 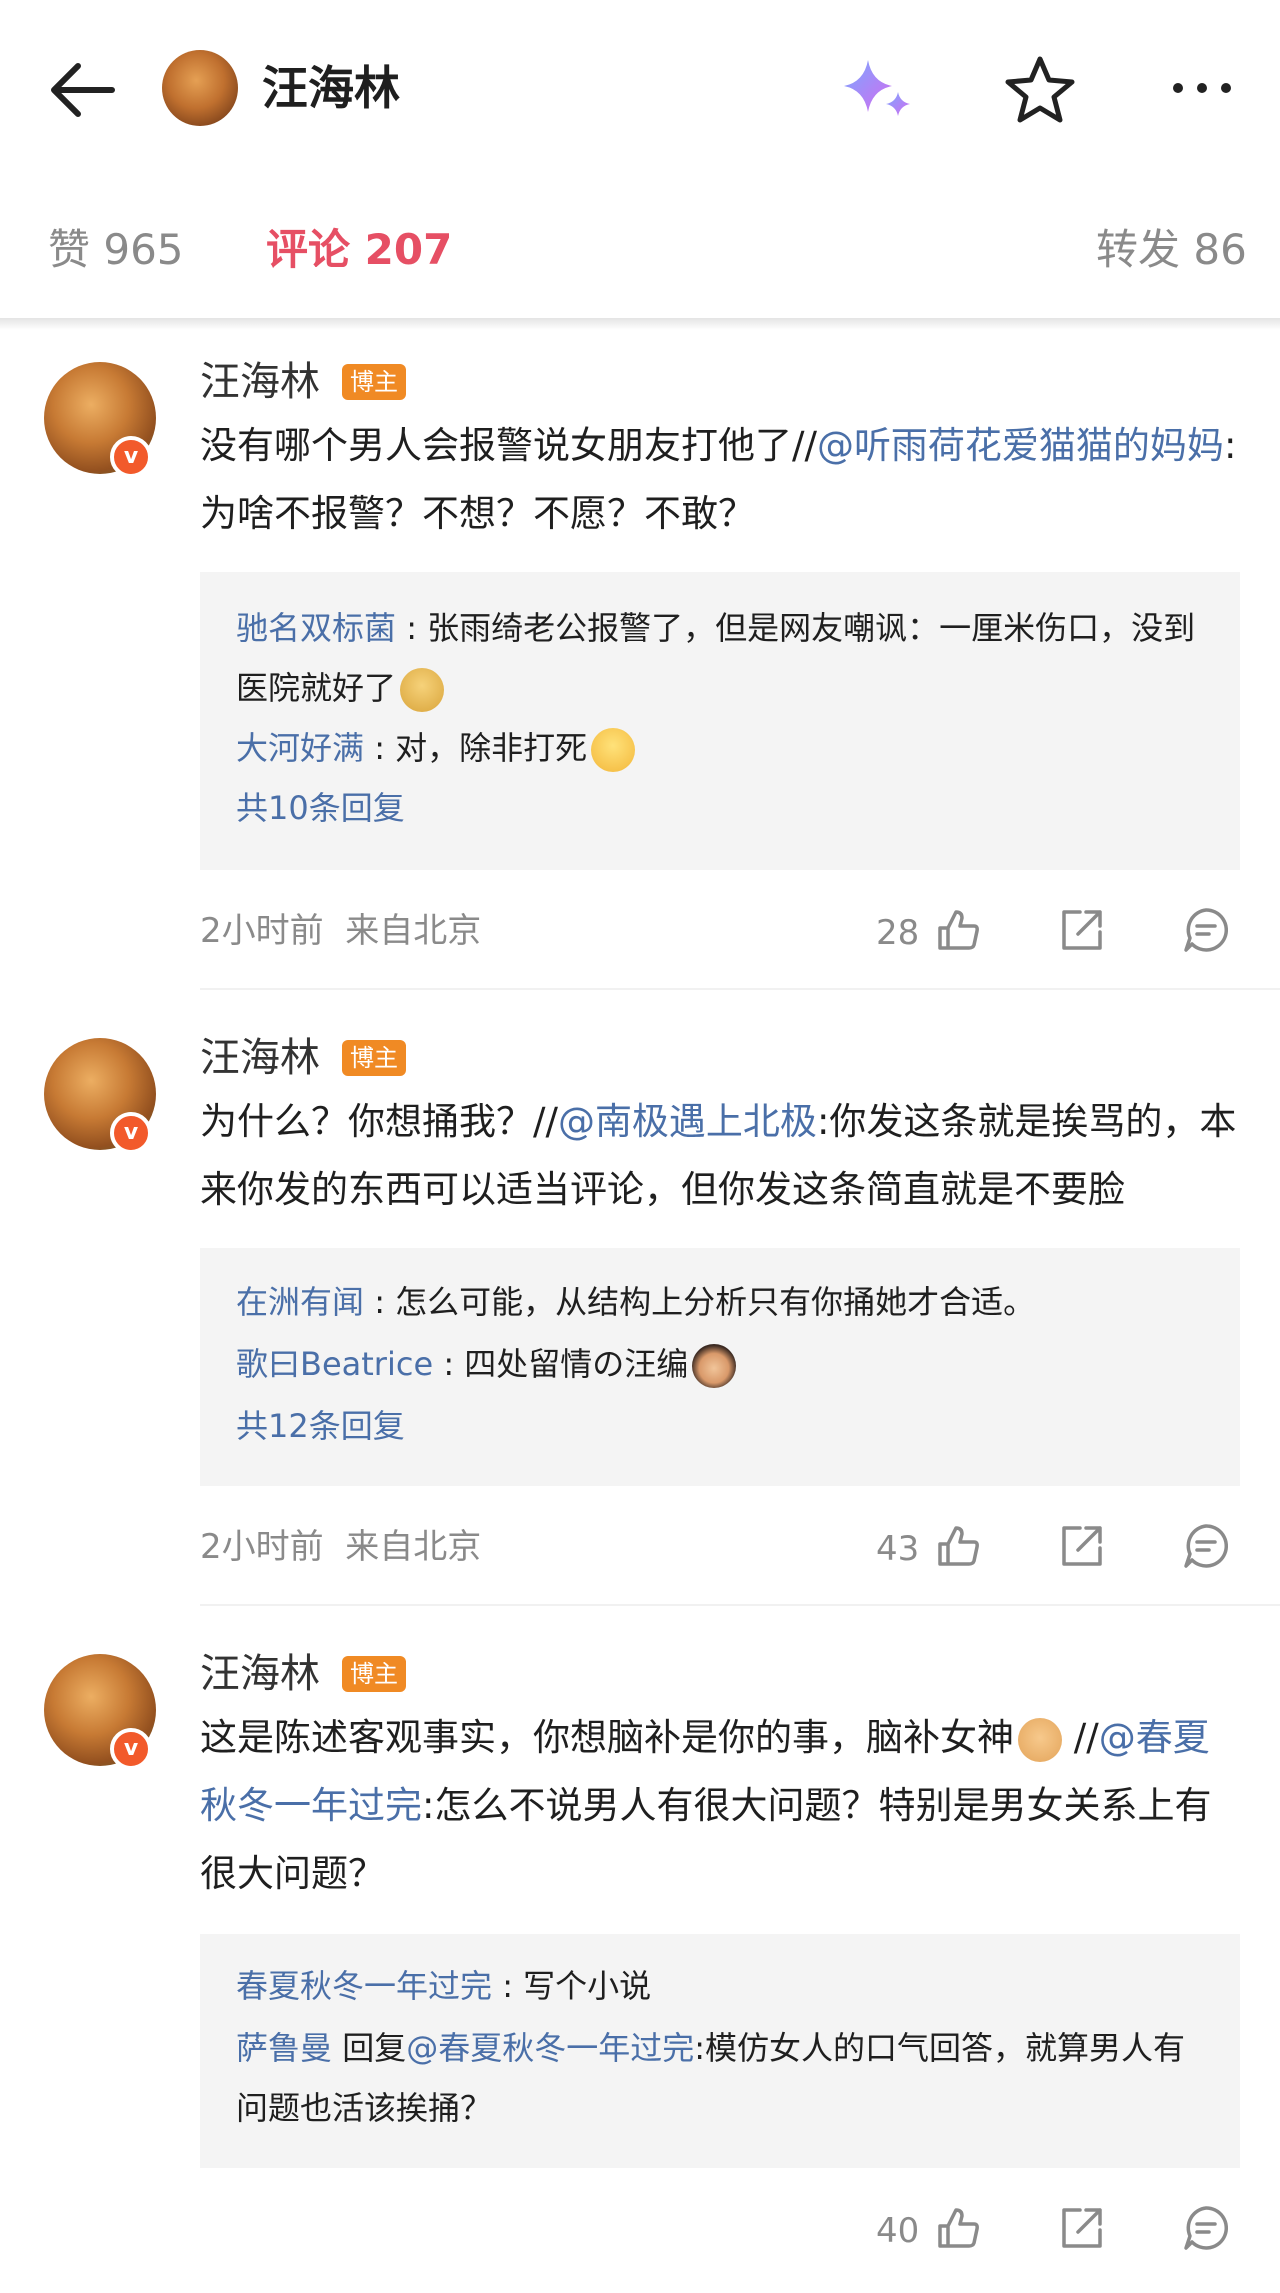 I want to click on sparkle-icon, so click(x=878, y=89).